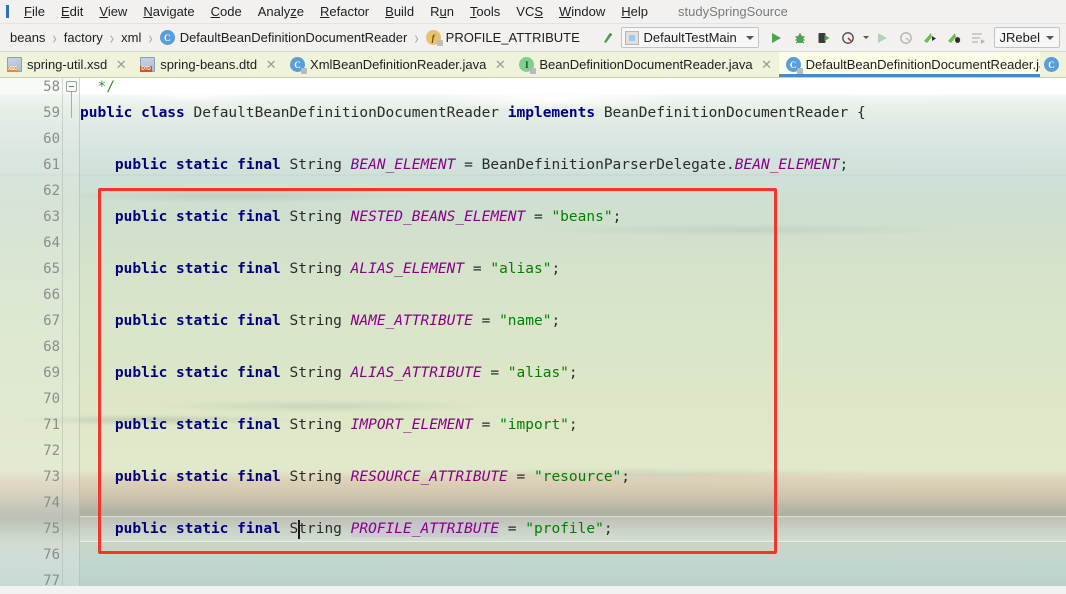 This screenshot has width=1066, height=594. I want to click on toolbar-actions: DefaultTestMain JRebel, so click(829, 38).